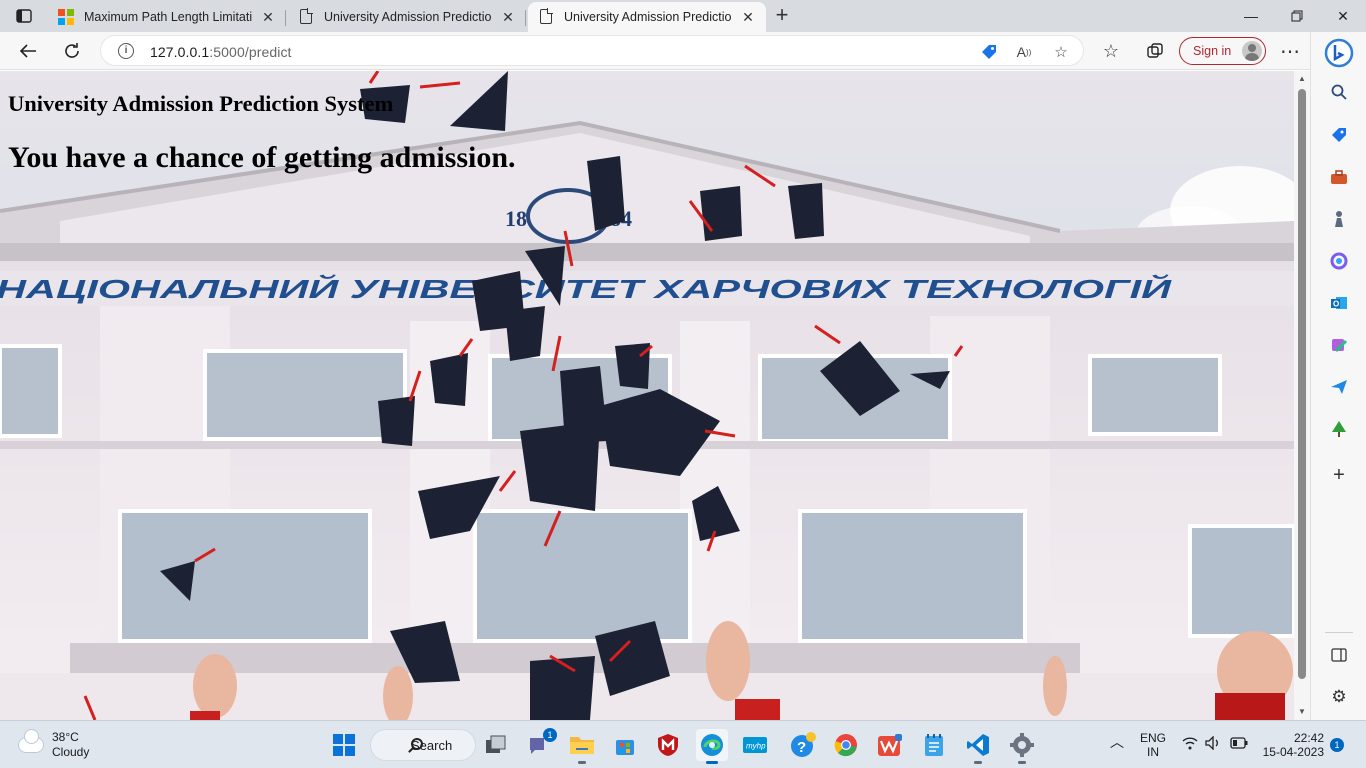  What do you see at coordinates (890, 745) in the screenshot?
I see `wps-office-button` at bounding box center [890, 745].